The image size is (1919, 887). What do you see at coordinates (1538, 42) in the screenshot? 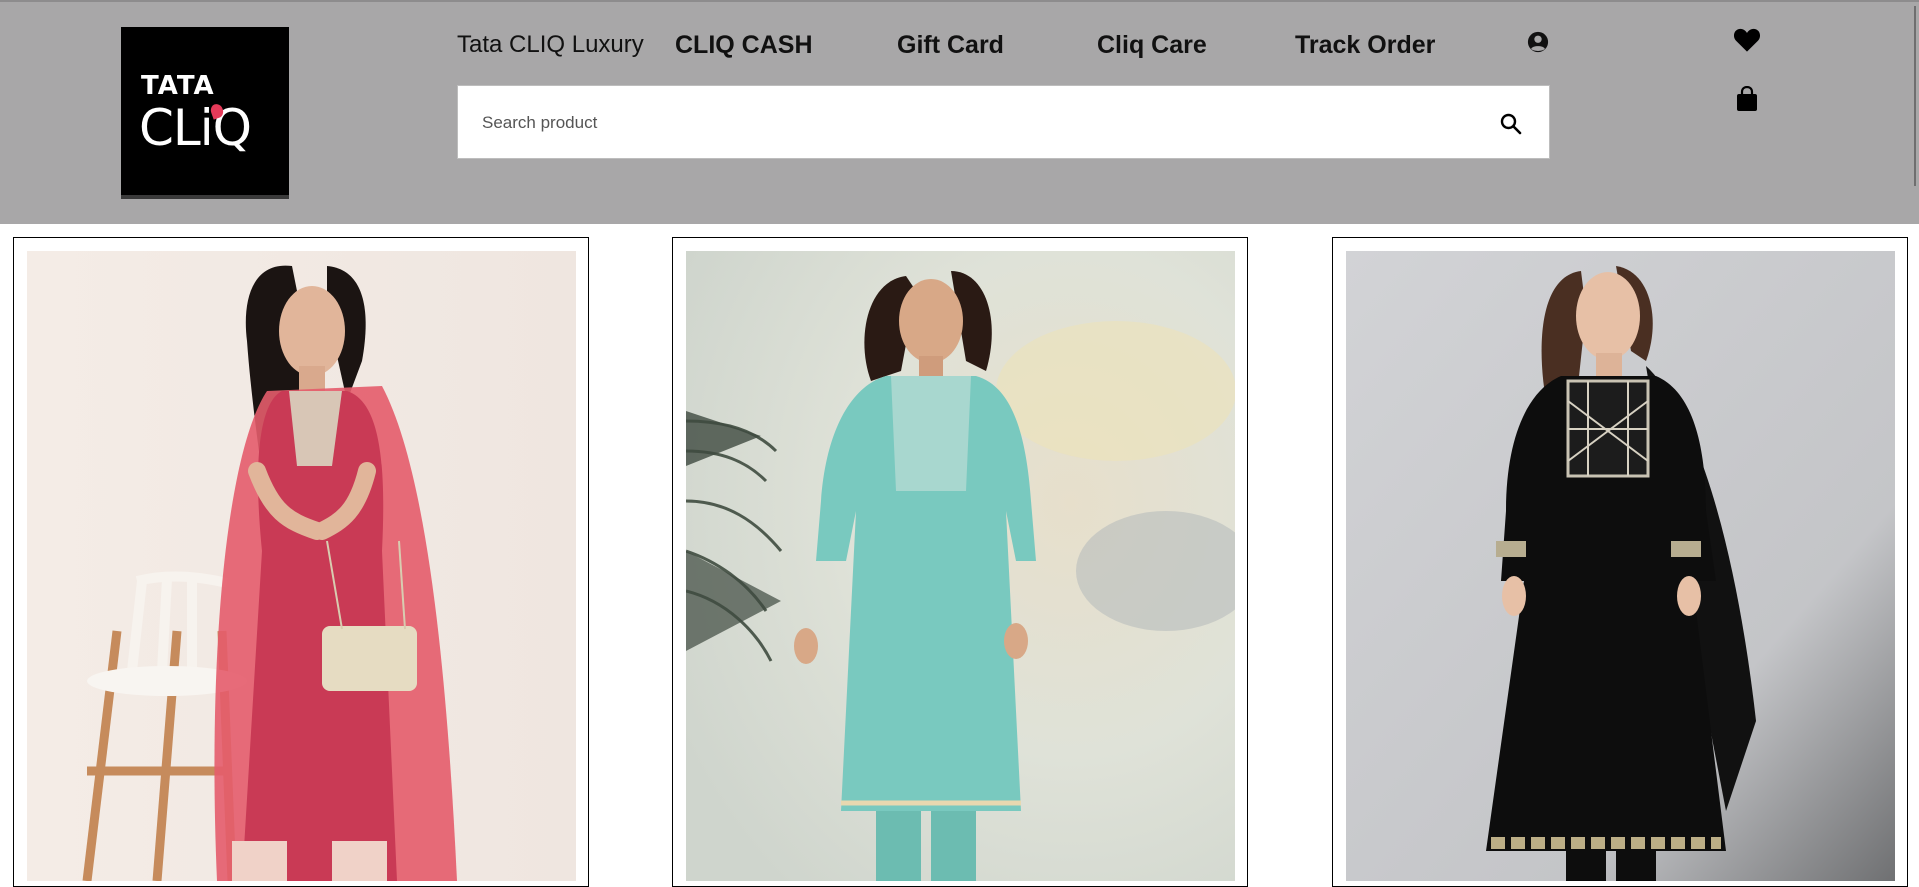
I see `user-icon` at bounding box center [1538, 42].